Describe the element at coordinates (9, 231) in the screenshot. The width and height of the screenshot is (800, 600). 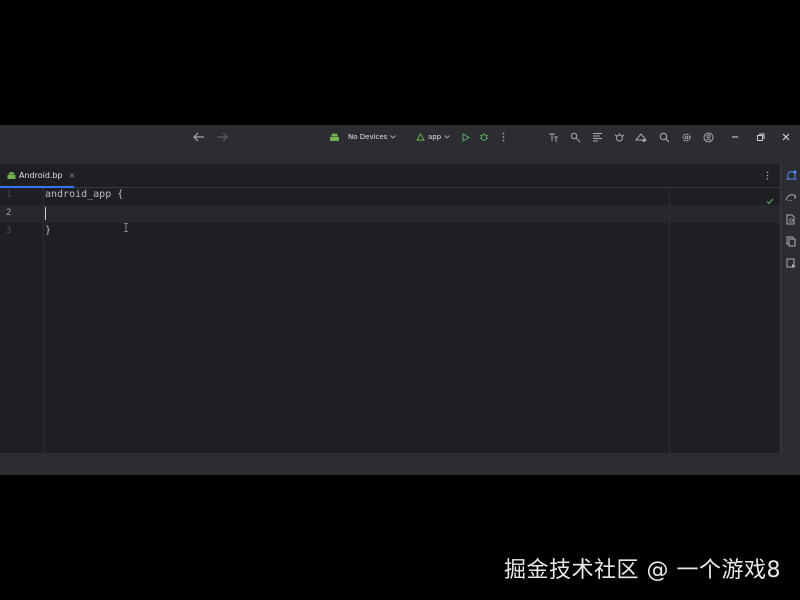
I see `line-number: 3` at that location.